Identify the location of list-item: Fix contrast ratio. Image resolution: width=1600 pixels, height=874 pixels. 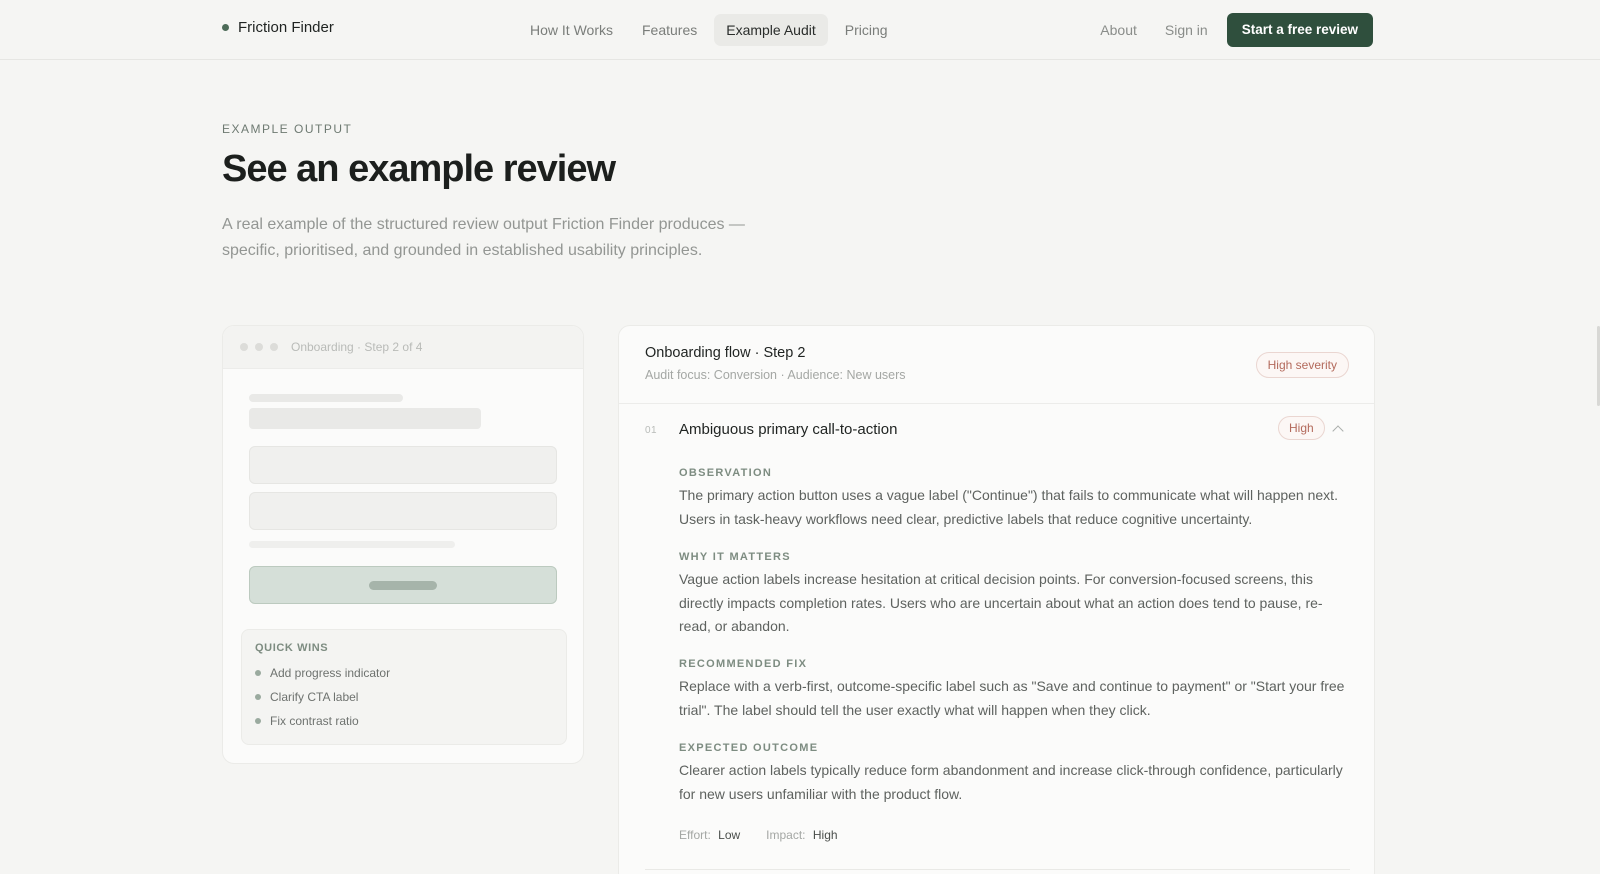
(404, 721).